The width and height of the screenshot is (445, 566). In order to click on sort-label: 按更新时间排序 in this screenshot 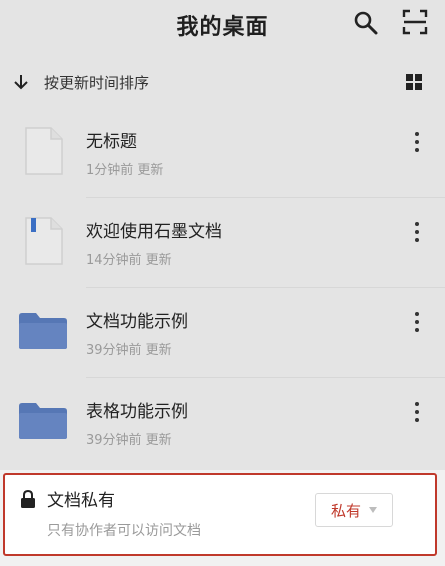, I will do `click(97, 83)`.